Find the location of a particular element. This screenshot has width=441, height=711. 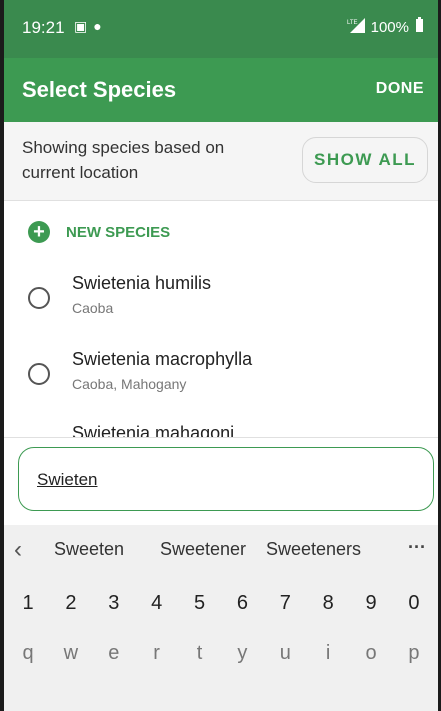

key-9: 9 is located at coordinates (371, 603).